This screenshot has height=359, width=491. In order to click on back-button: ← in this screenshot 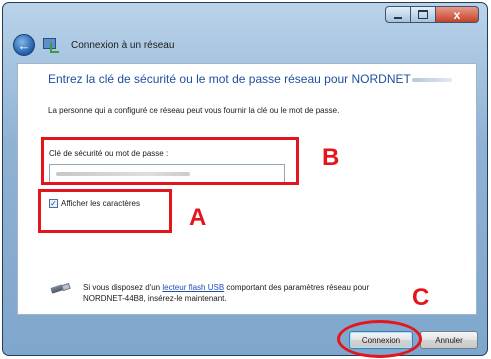, I will do `click(24, 45)`.